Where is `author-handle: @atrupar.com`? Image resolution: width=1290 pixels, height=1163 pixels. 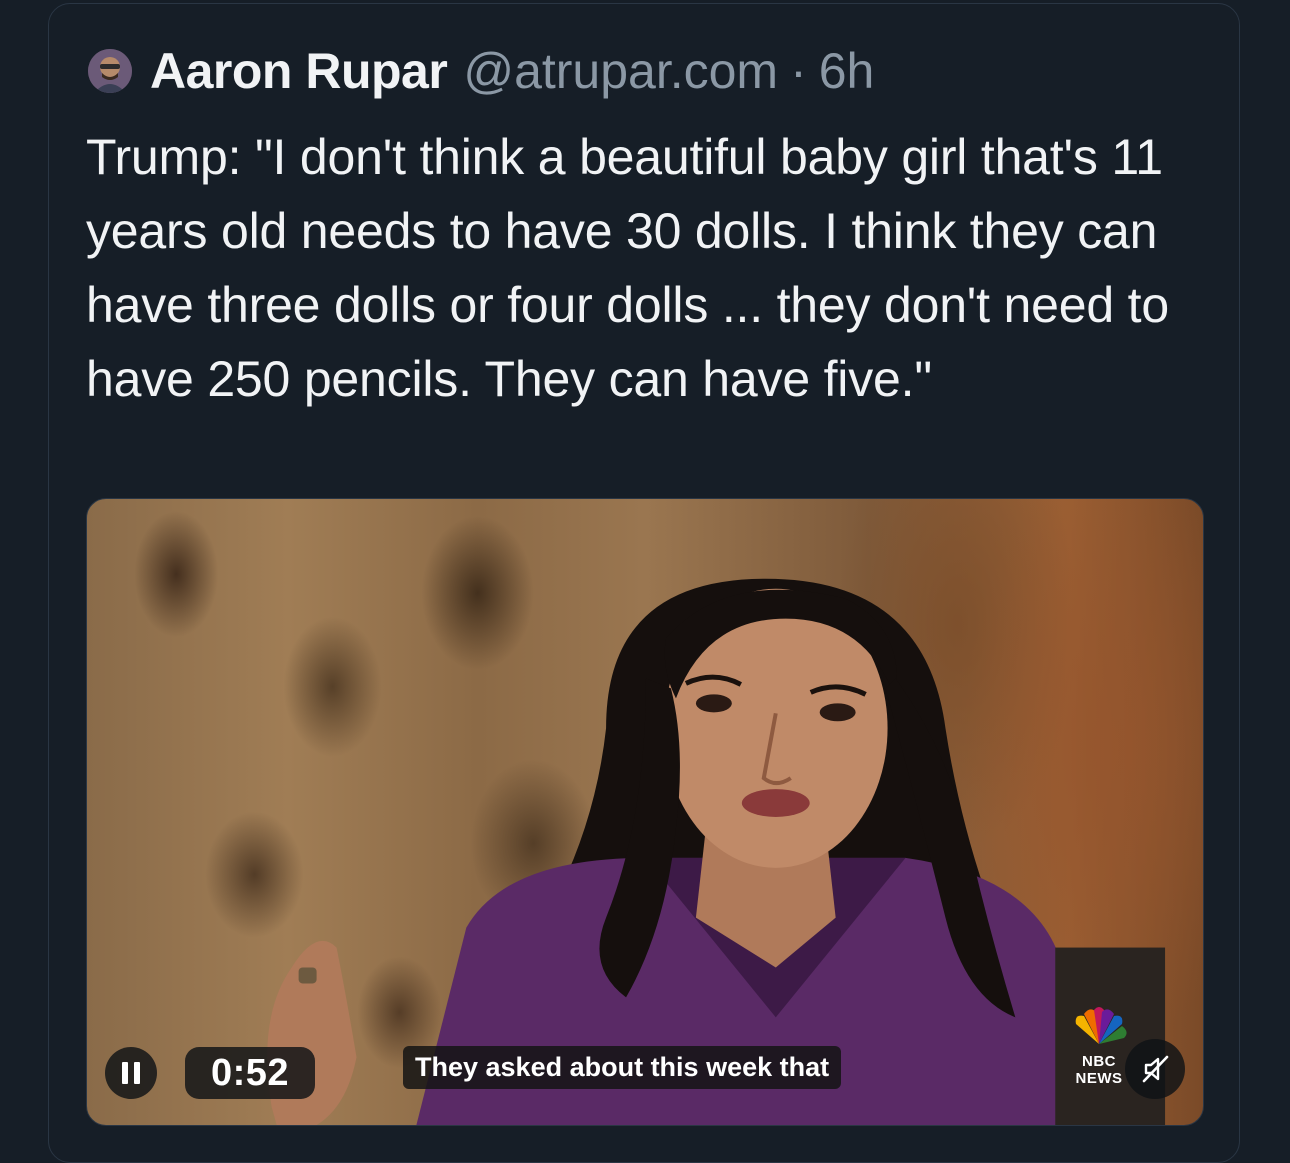
author-handle: @atrupar.com is located at coordinates (620, 71).